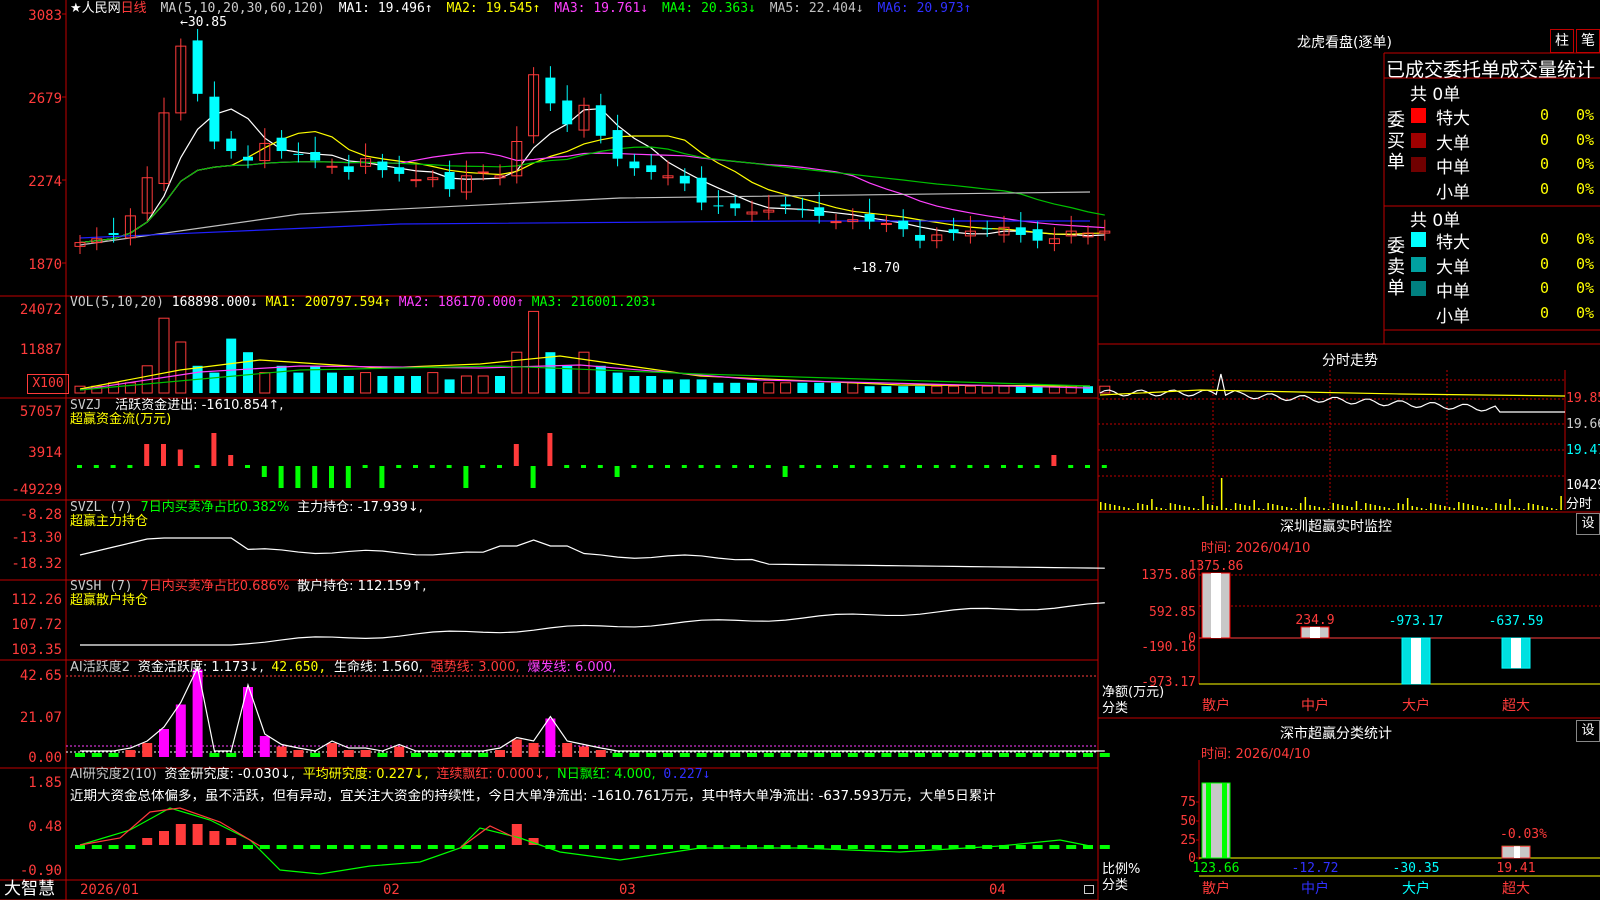  Describe the element at coordinates (48, 384) in the screenshot. I see `volume-unit-button: X100` at that location.